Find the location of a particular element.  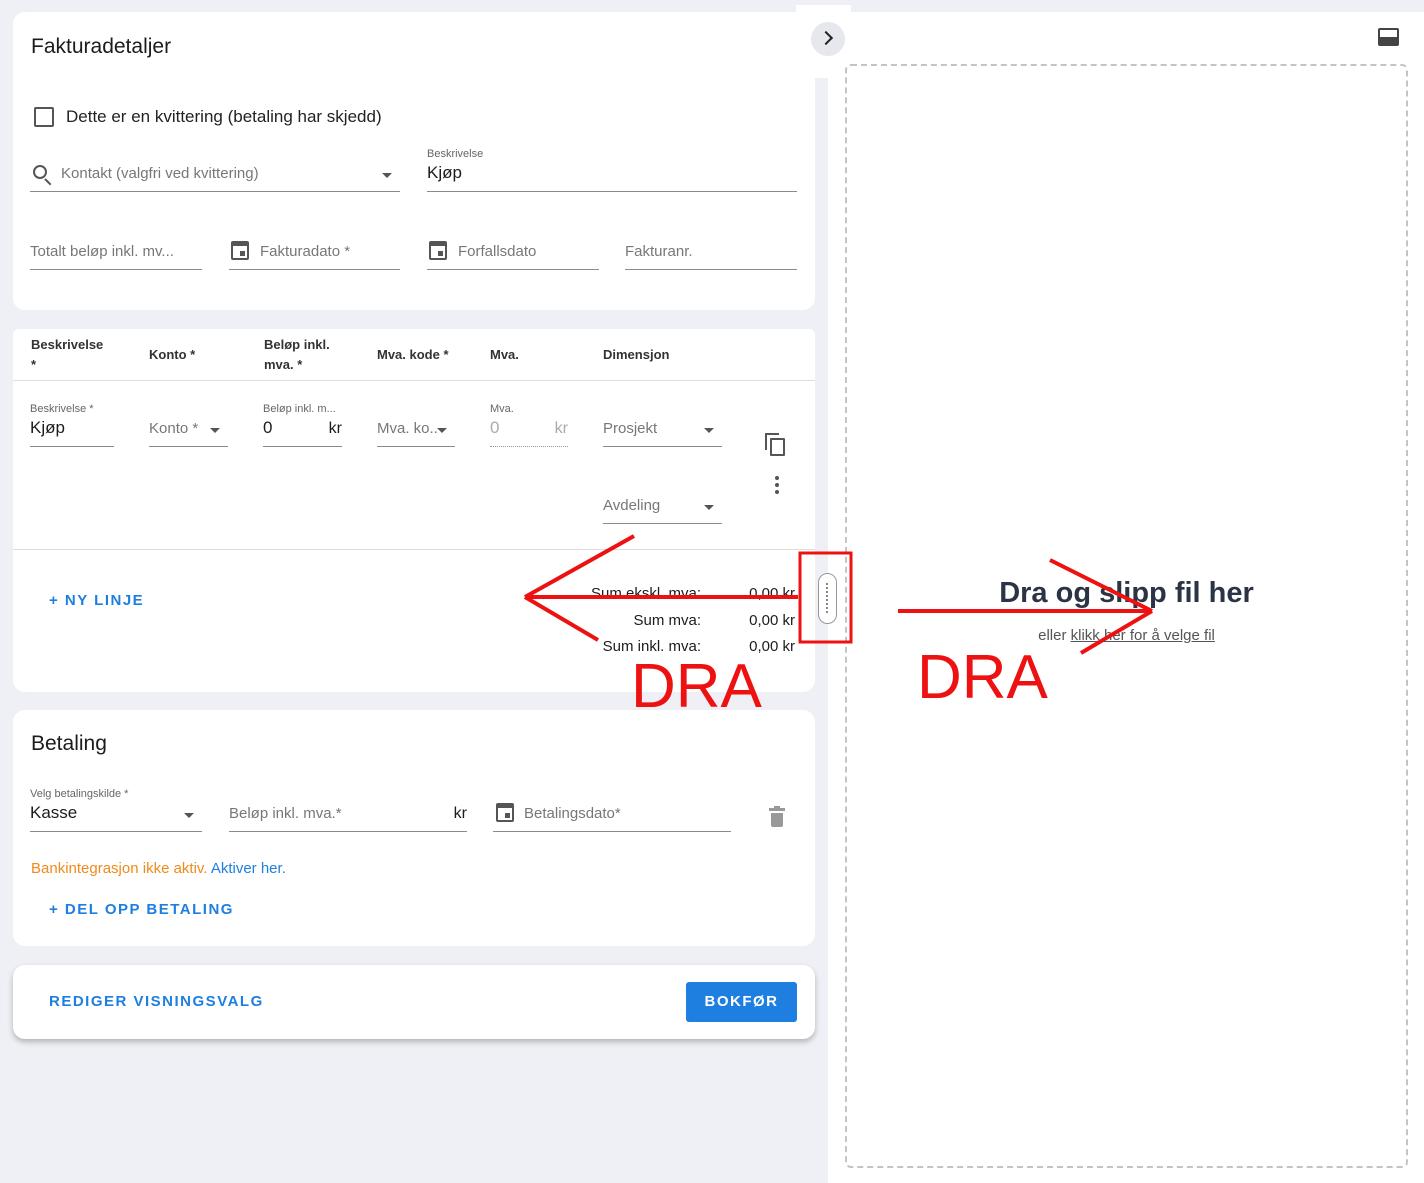

annotation-highlight-box is located at coordinates (825, 597).